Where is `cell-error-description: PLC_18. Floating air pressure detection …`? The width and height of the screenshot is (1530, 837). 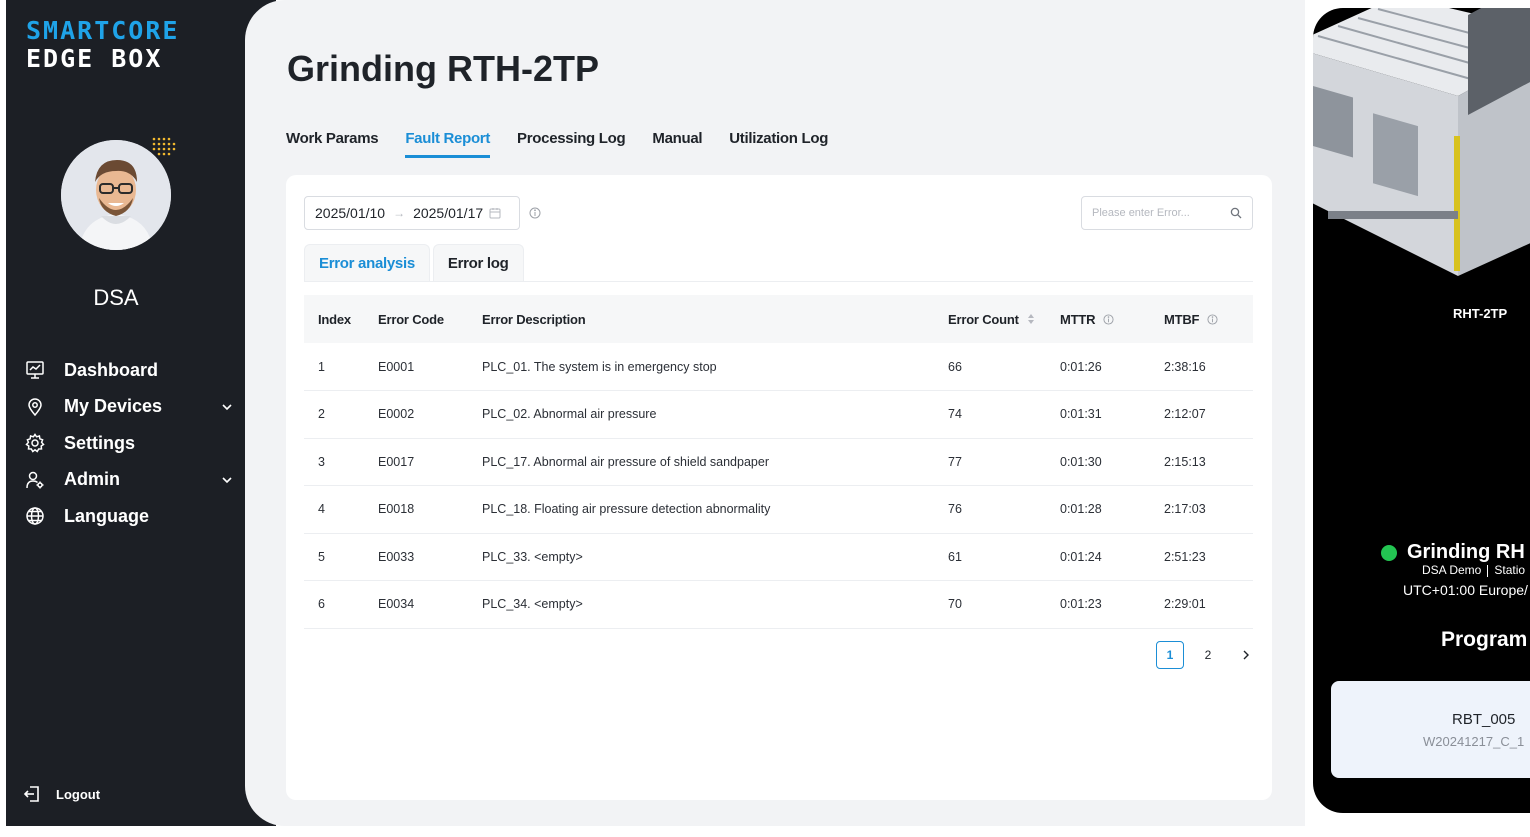 cell-error-description: PLC_18. Floating air pressure detection … is located at coordinates (701, 509).